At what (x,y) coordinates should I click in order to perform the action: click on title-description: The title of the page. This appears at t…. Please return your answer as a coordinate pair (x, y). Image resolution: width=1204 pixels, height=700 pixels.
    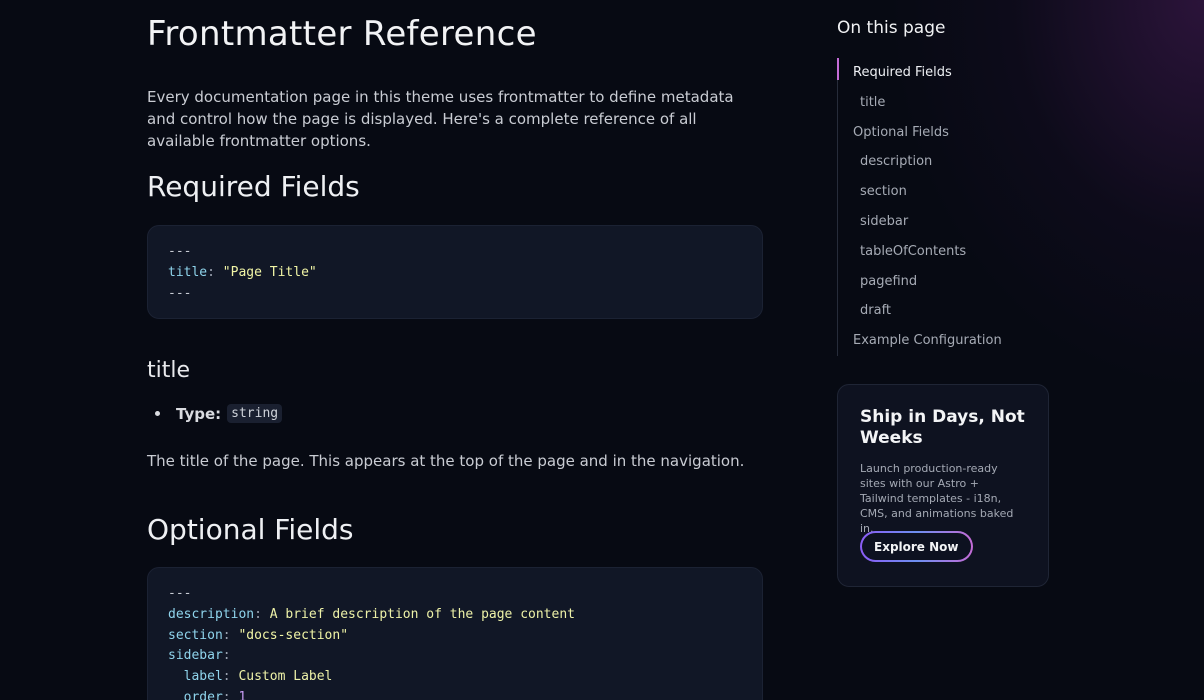
    Looking at the image, I should click on (446, 461).